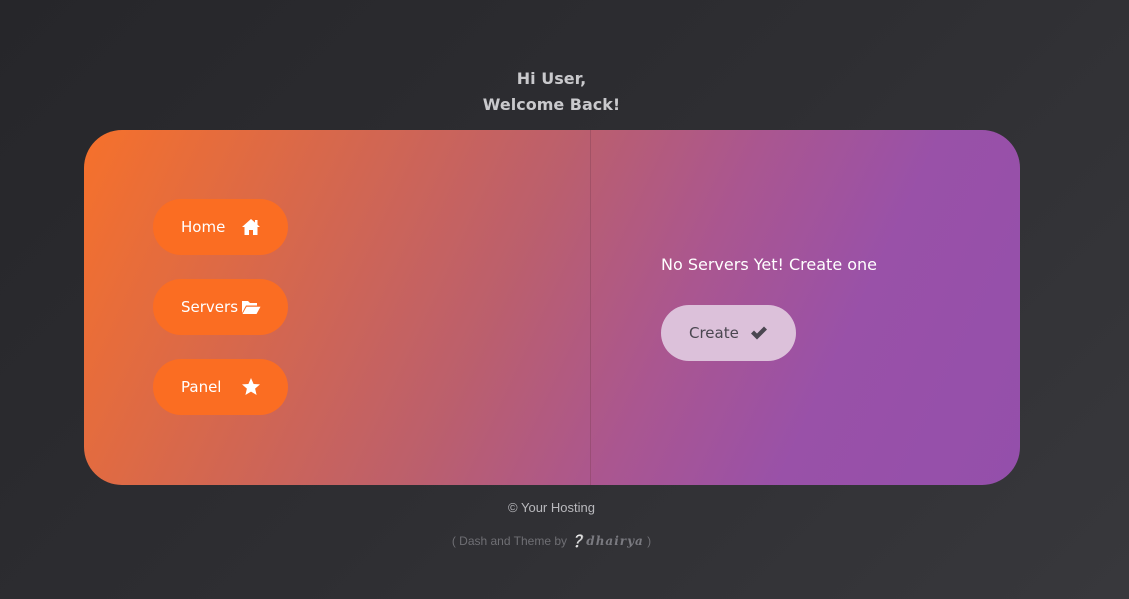  I want to click on star-icon, so click(251, 386).